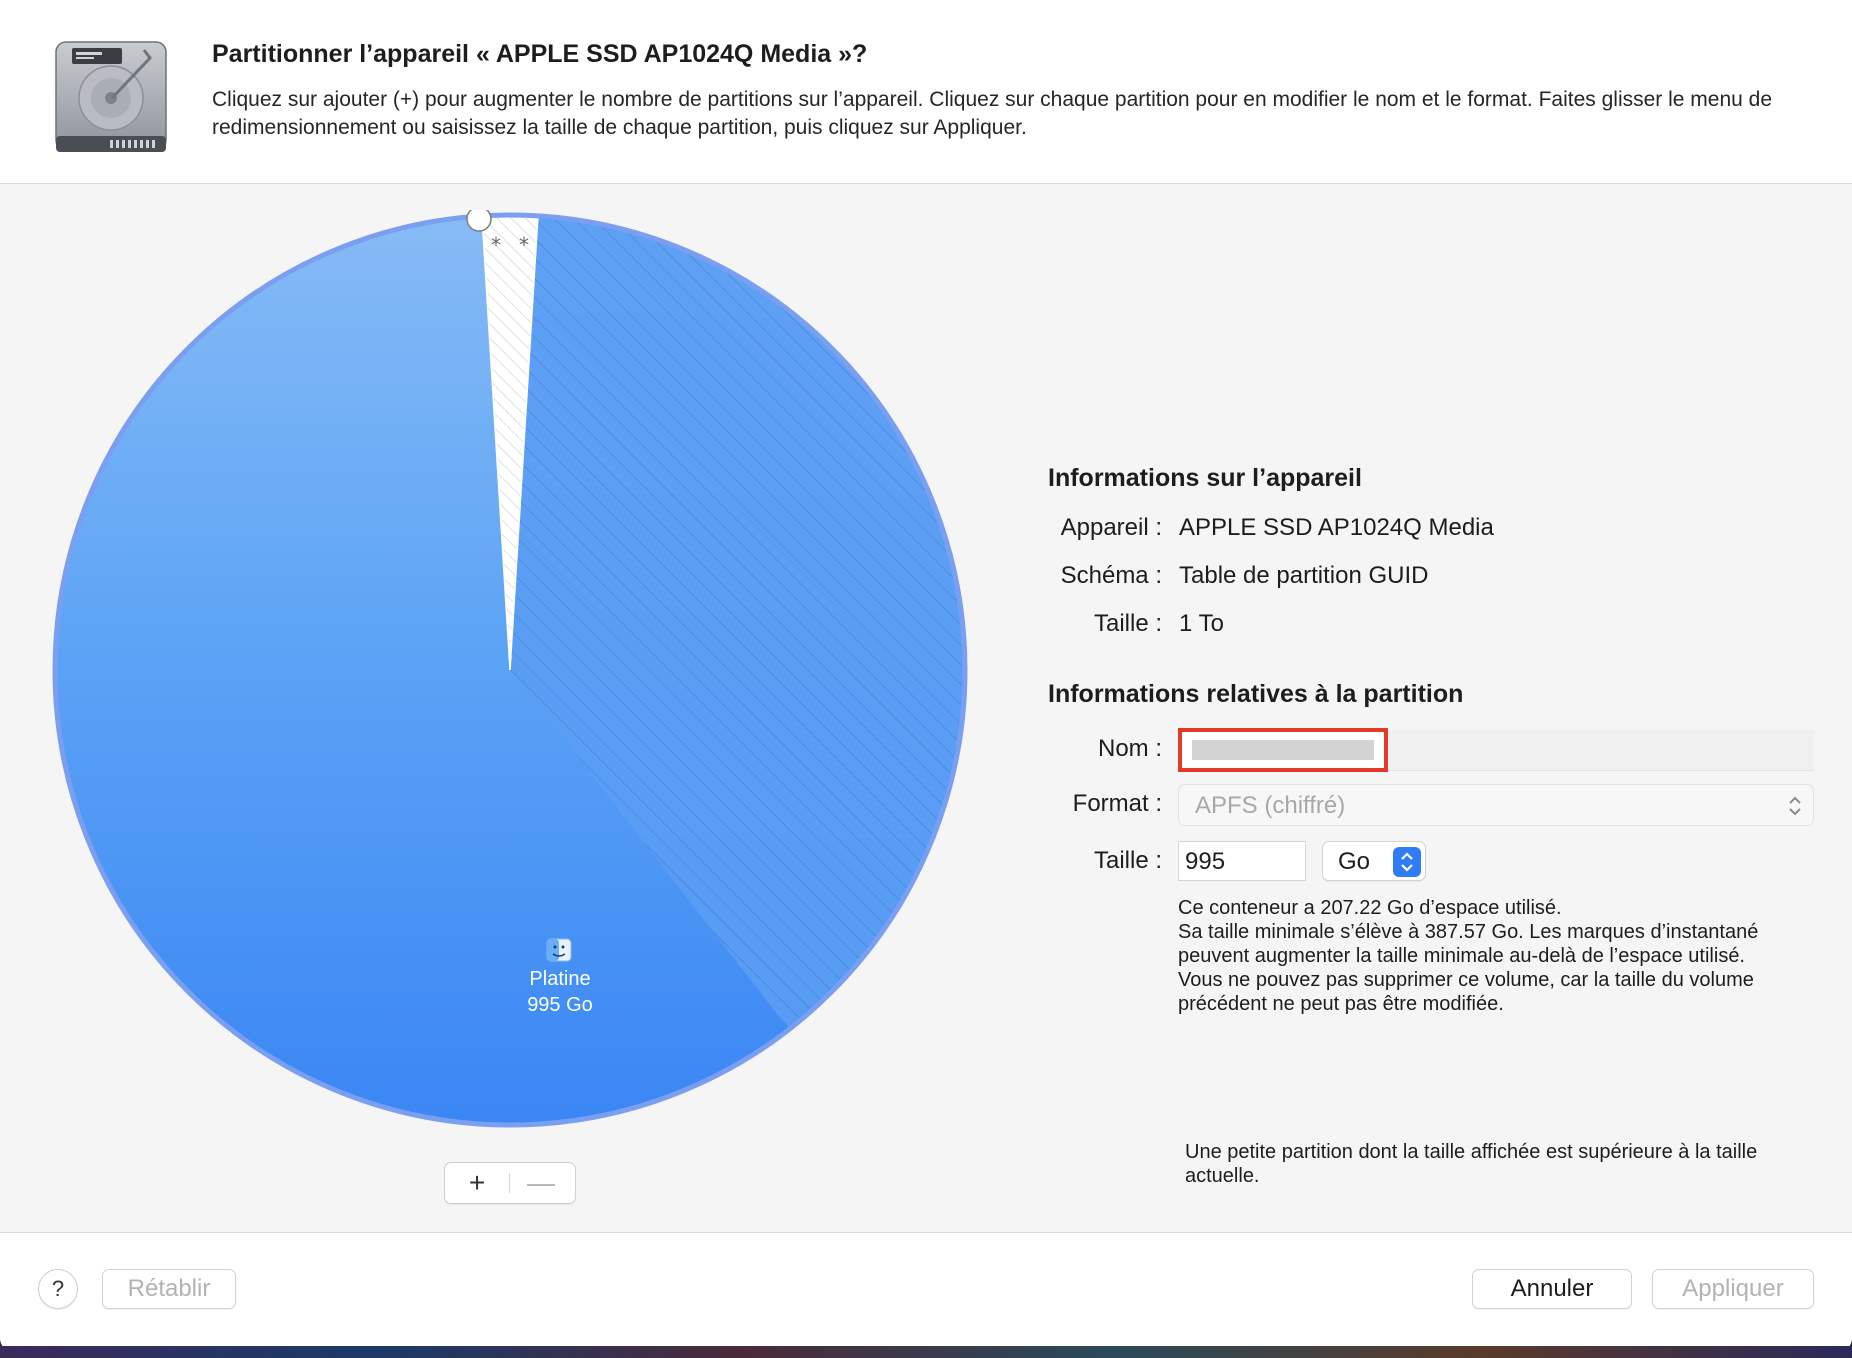  I want to click on small-slice-1-mark: *, so click(496, 245).